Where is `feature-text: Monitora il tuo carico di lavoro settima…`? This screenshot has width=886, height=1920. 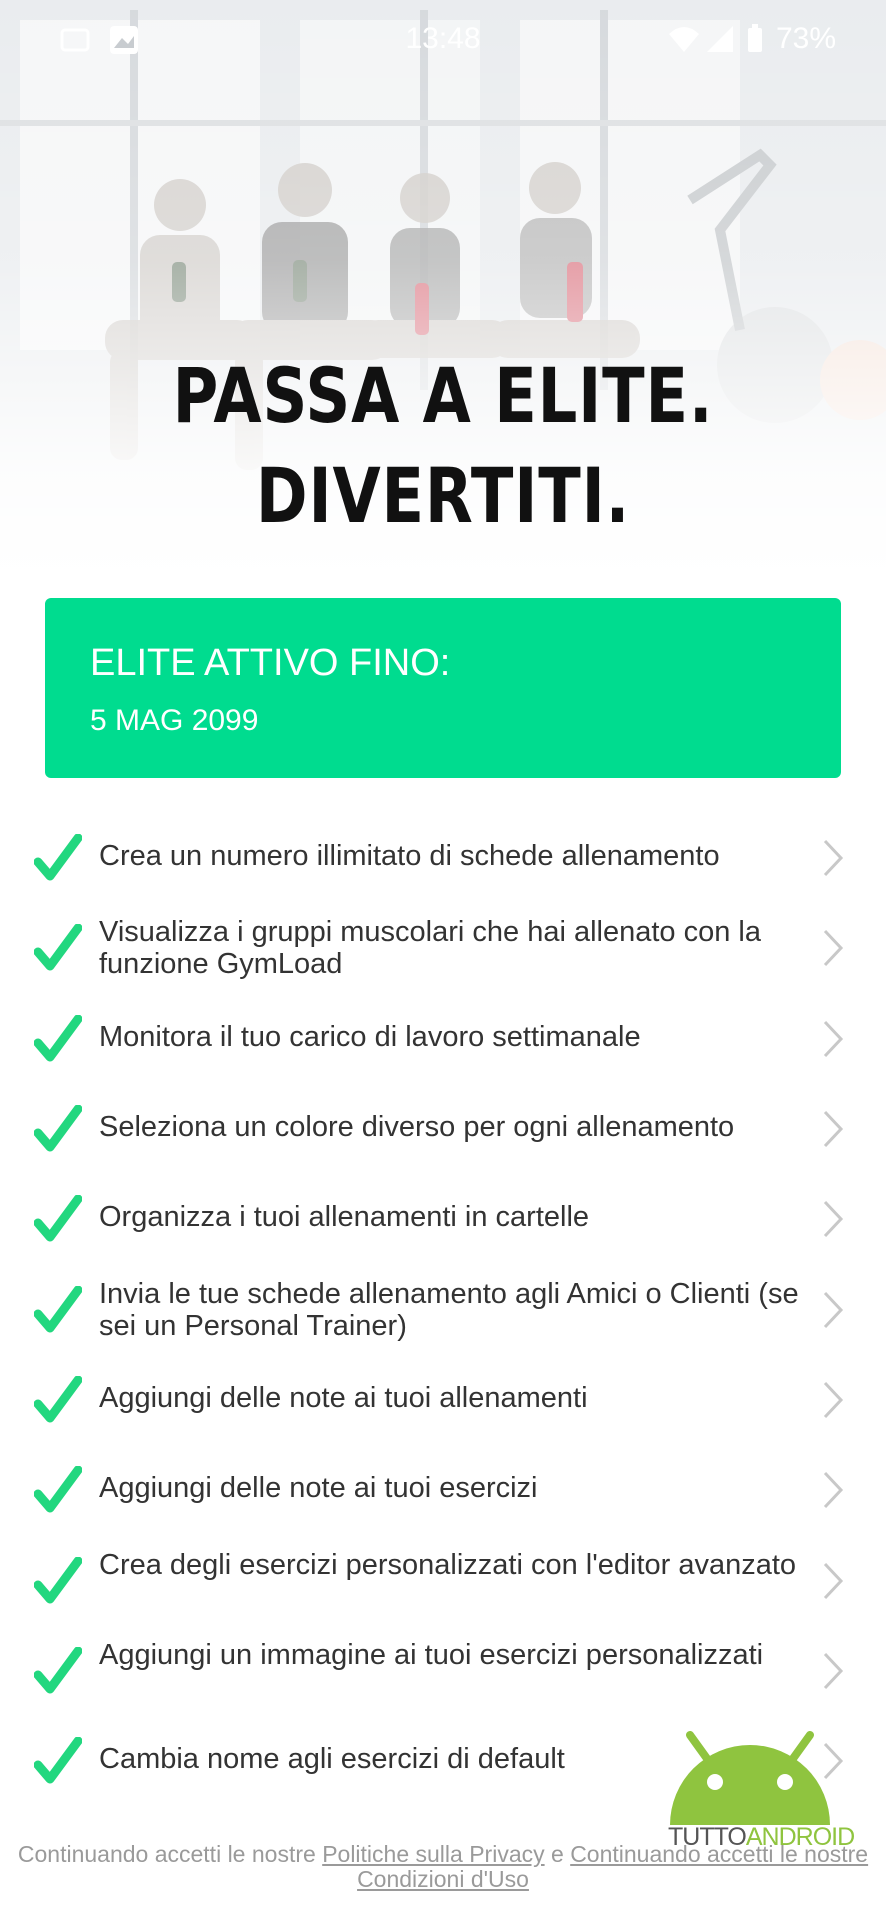
feature-text: Monitora il tuo carico di lavoro settima… is located at coordinates (370, 1037).